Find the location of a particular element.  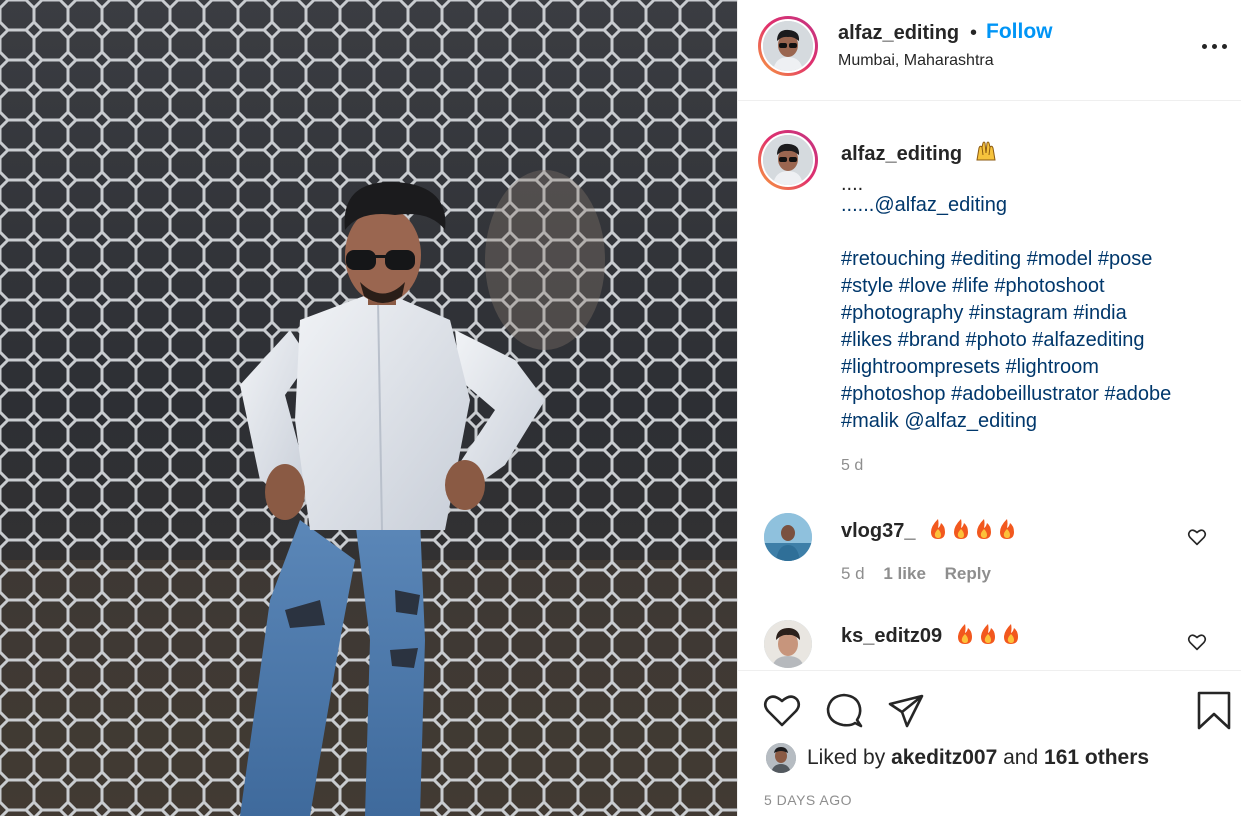

caption-hashtags-line-7: #malik @alfaz_editing is located at coordinates (939, 421).